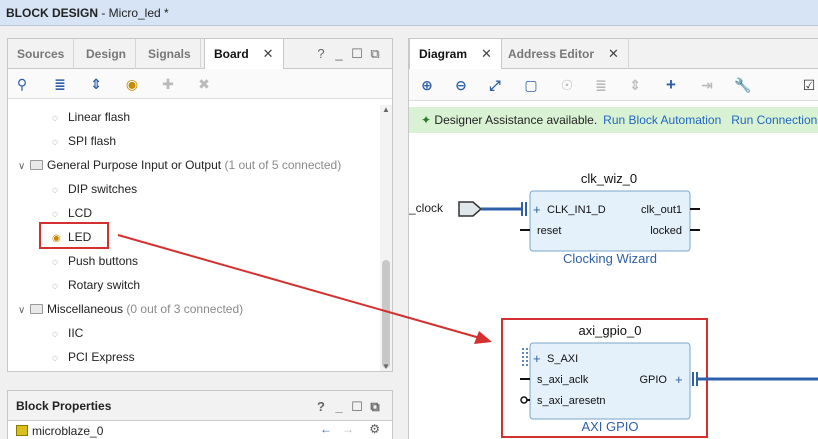  What do you see at coordinates (609, 178) in the screenshot?
I see `block-name-clk-wiz: clk_wiz_0` at bounding box center [609, 178].